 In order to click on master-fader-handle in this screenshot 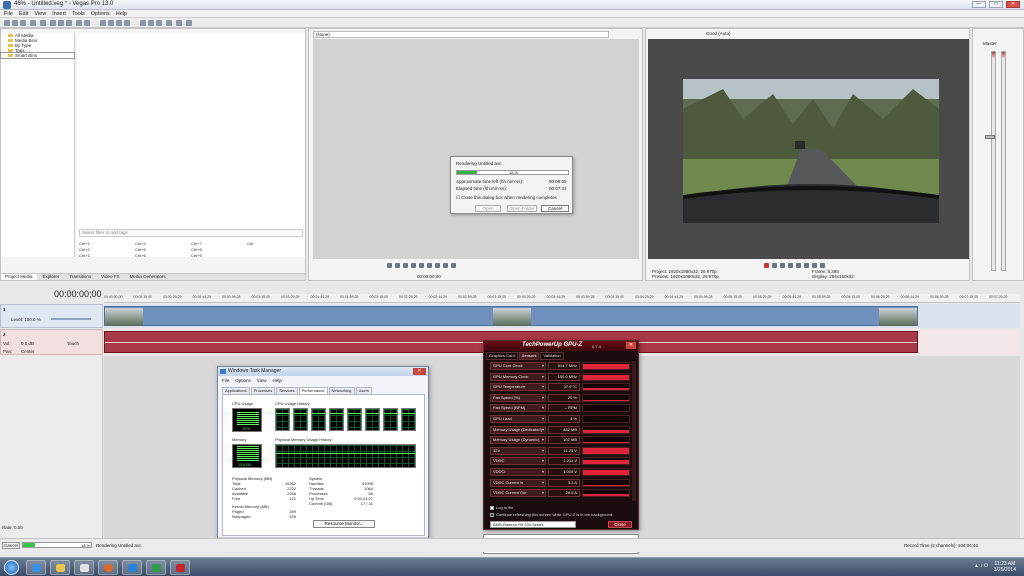, I will do `click(990, 137)`.